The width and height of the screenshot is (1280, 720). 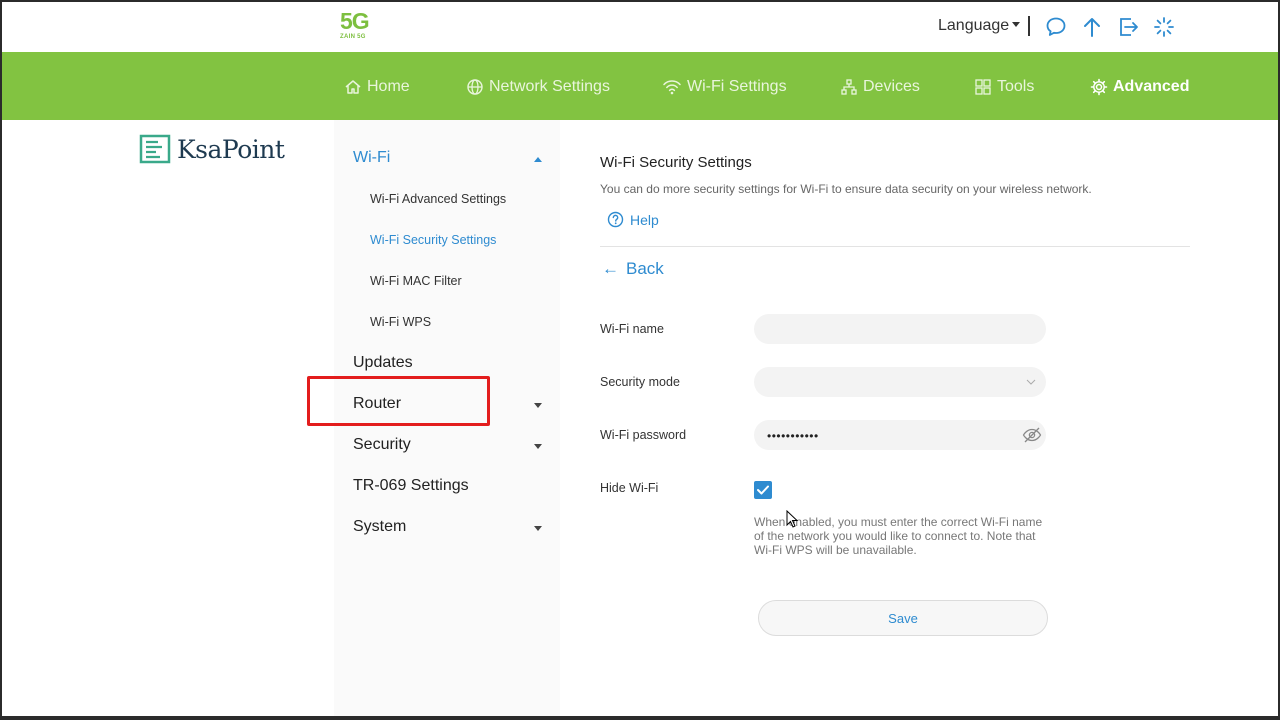 What do you see at coordinates (353, 37) in the screenshot?
I see `logo-sub-text: ZAIN 5G` at bounding box center [353, 37].